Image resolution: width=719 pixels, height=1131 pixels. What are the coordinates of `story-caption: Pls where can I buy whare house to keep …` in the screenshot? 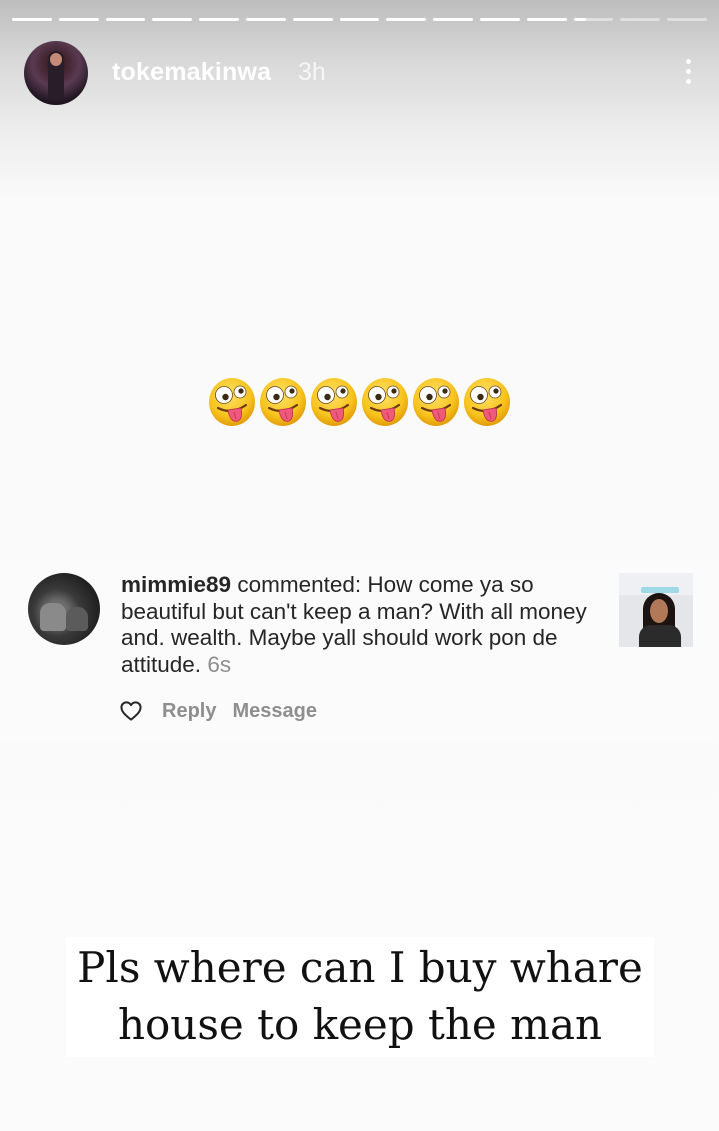 It's located at (360, 995).